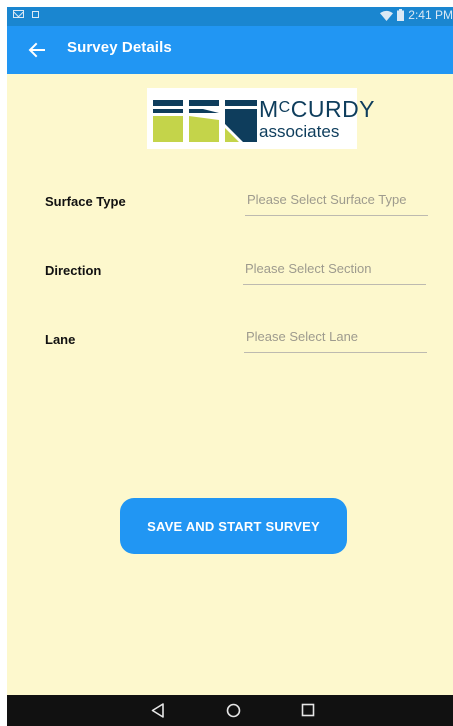 The width and height of the screenshot is (453, 726). Describe the element at coordinates (60, 339) in the screenshot. I see `label-lane: Lane` at that location.